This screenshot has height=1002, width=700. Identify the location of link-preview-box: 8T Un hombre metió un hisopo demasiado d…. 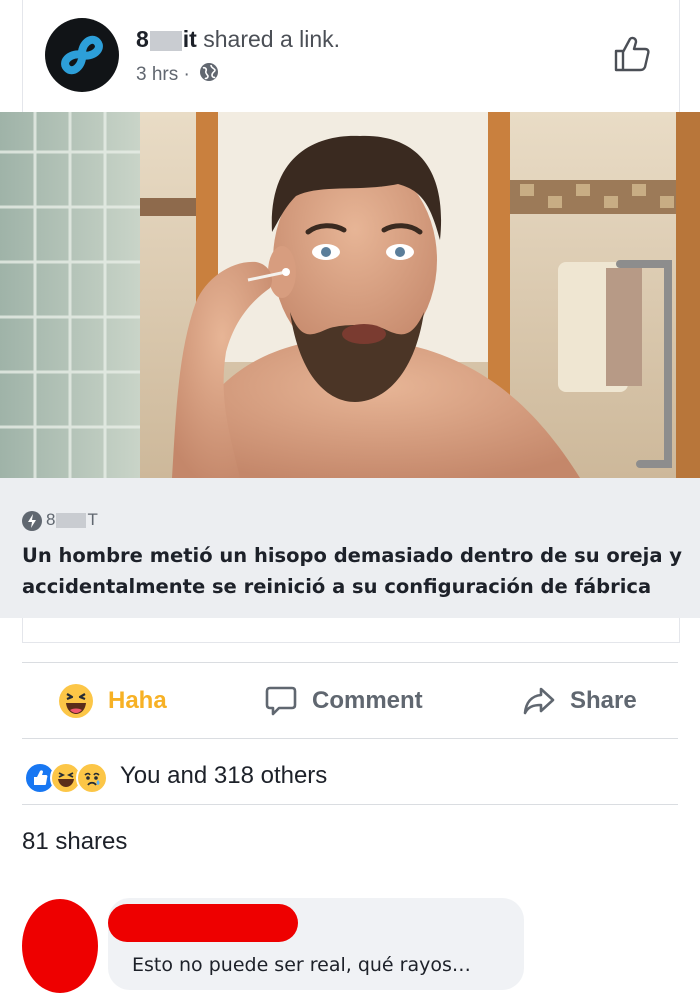
(350, 548).